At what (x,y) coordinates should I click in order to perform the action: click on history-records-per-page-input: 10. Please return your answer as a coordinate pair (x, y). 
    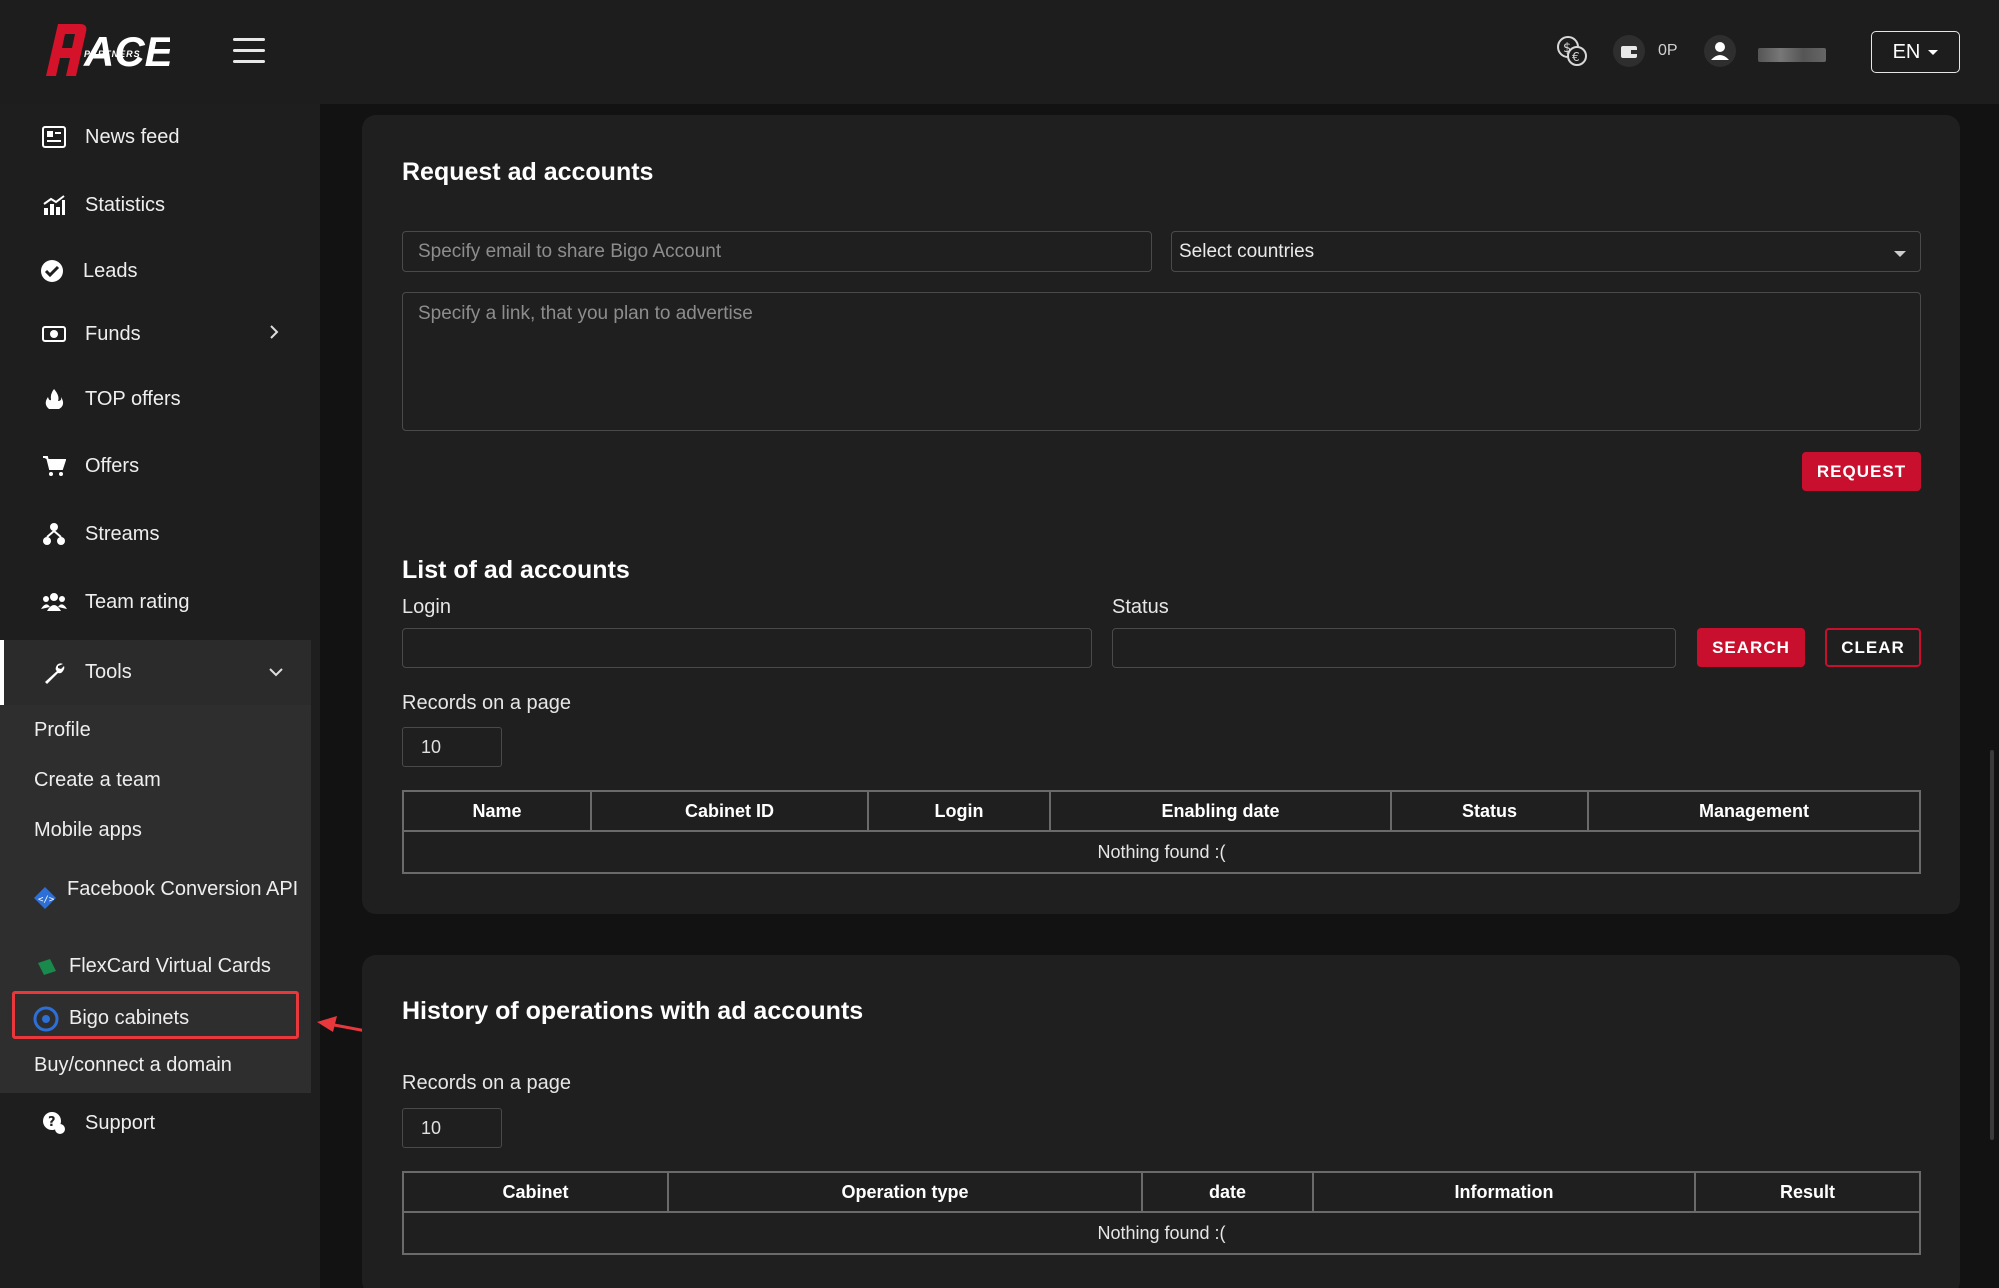
    Looking at the image, I should click on (452, 1128).